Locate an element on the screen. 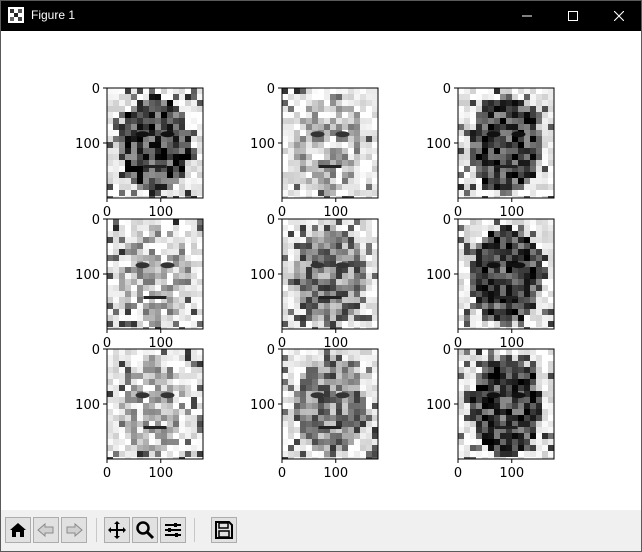 Image resolution: width=642 pixels, height=552 pixels. save-button is located at coordinates (224, 530).